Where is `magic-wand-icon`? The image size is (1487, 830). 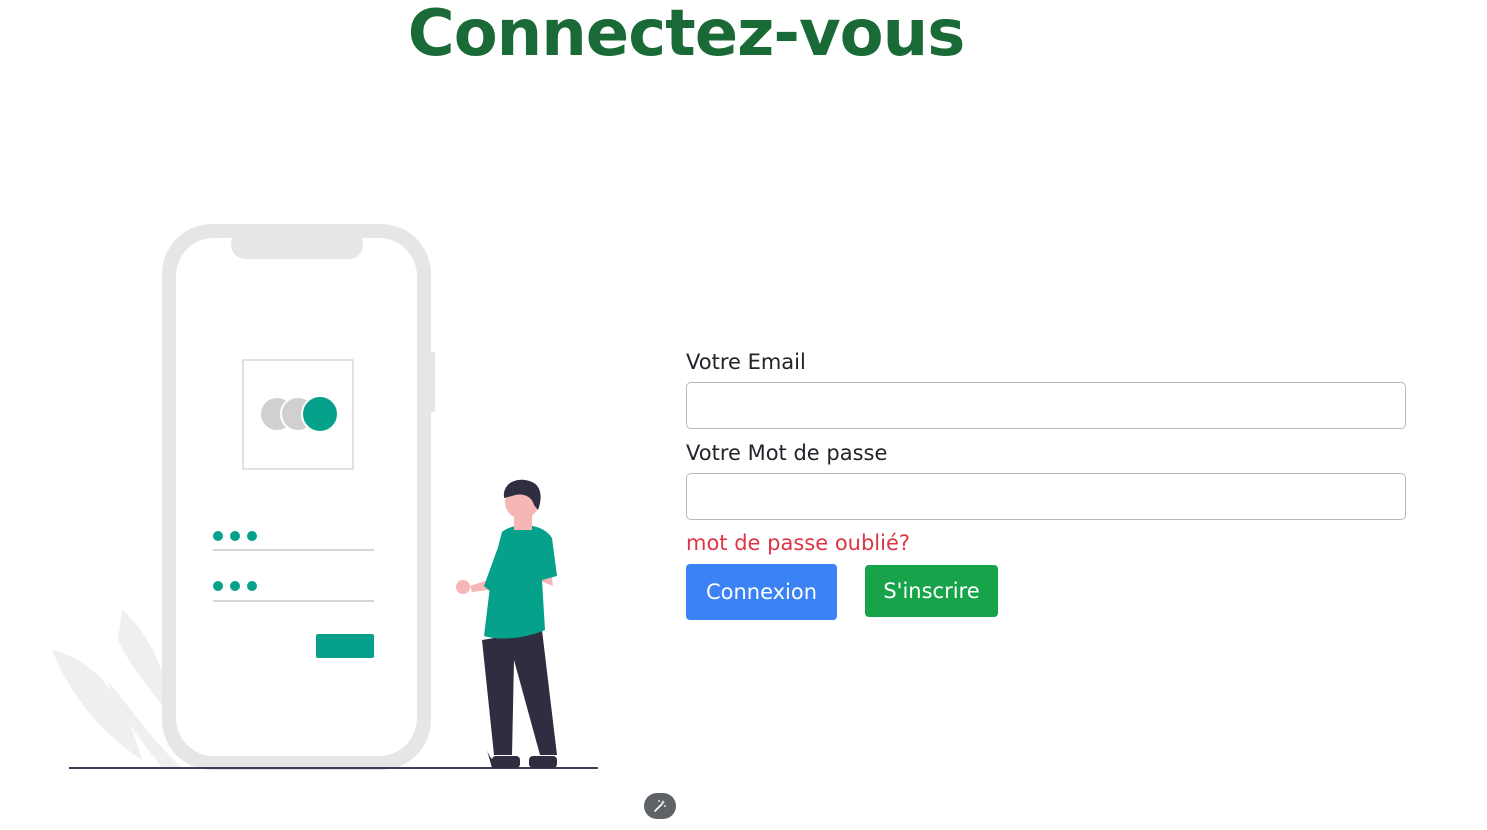 magic-wand-icon is located at coordinates (660, 806).